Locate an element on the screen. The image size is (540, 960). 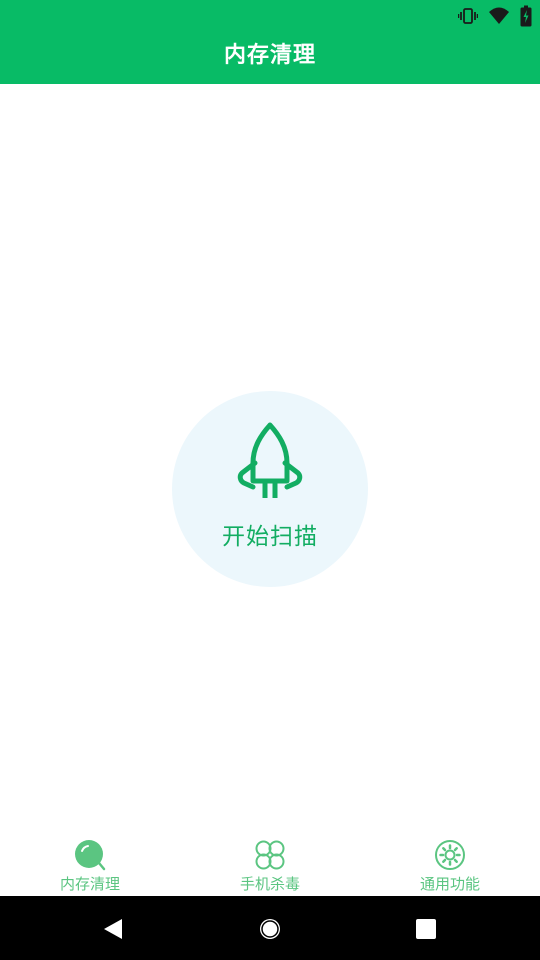
system-nav-bar is located at coordinates (270, 928).